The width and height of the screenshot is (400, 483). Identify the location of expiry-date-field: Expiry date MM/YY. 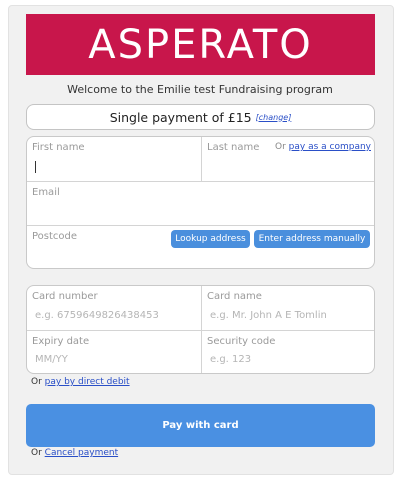
(114, 352).